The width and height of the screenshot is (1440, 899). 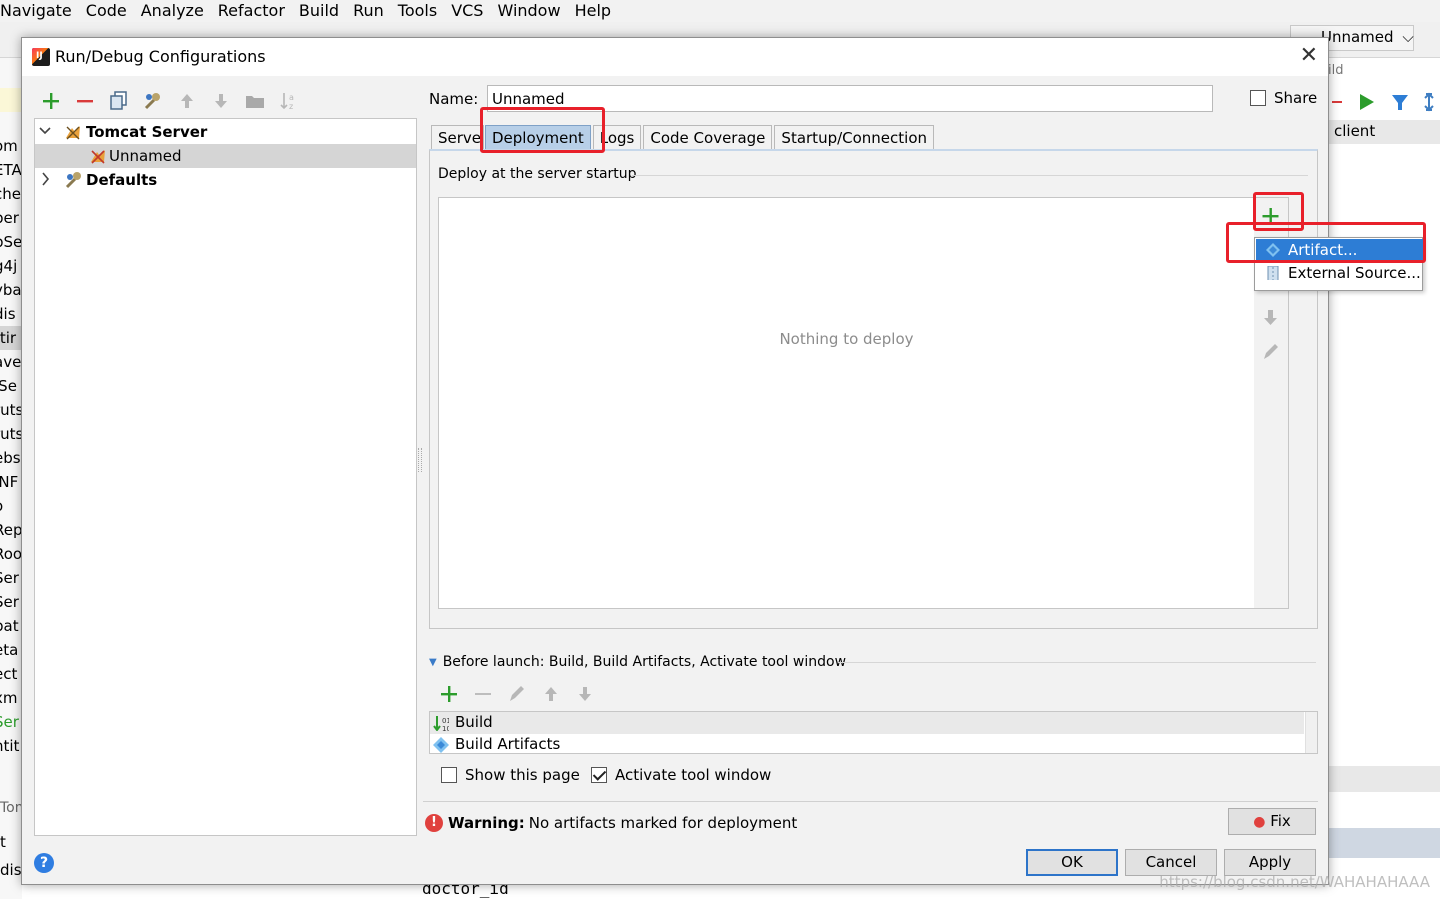 I want to click on tab-code-coverage: Code Coverage, so click(x=708, y=137).